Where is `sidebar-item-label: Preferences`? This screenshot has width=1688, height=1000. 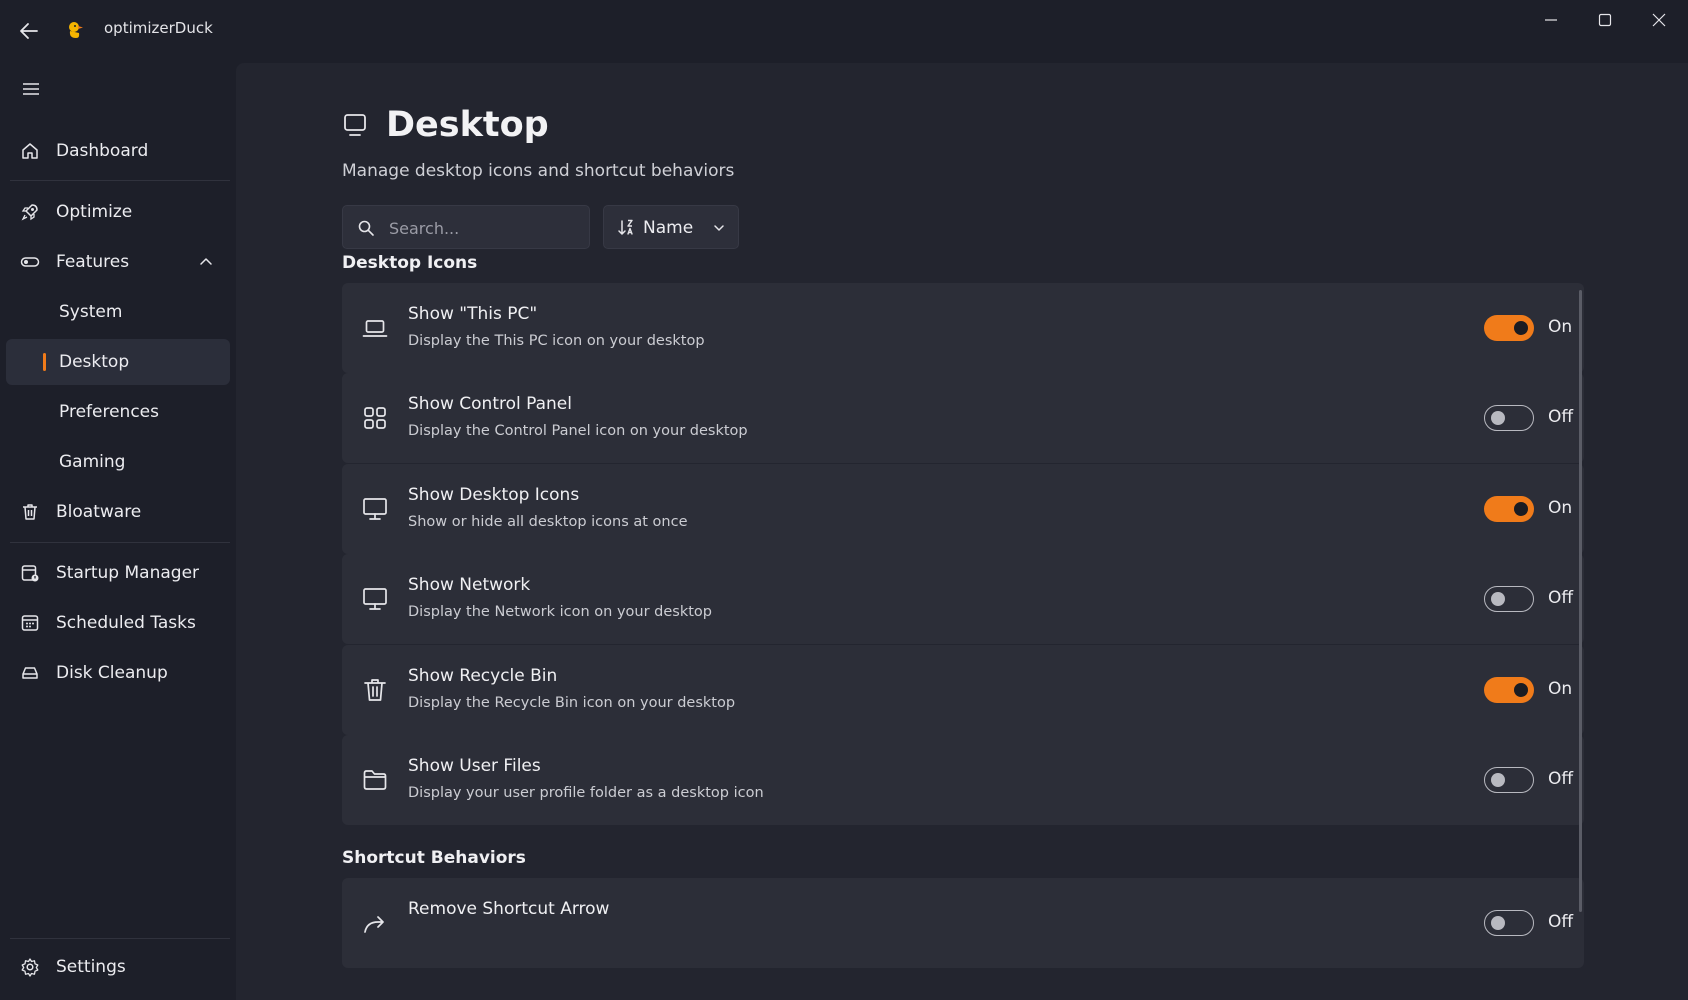
sidebar-item-label: Preferences is located at coordinates (109, 412).